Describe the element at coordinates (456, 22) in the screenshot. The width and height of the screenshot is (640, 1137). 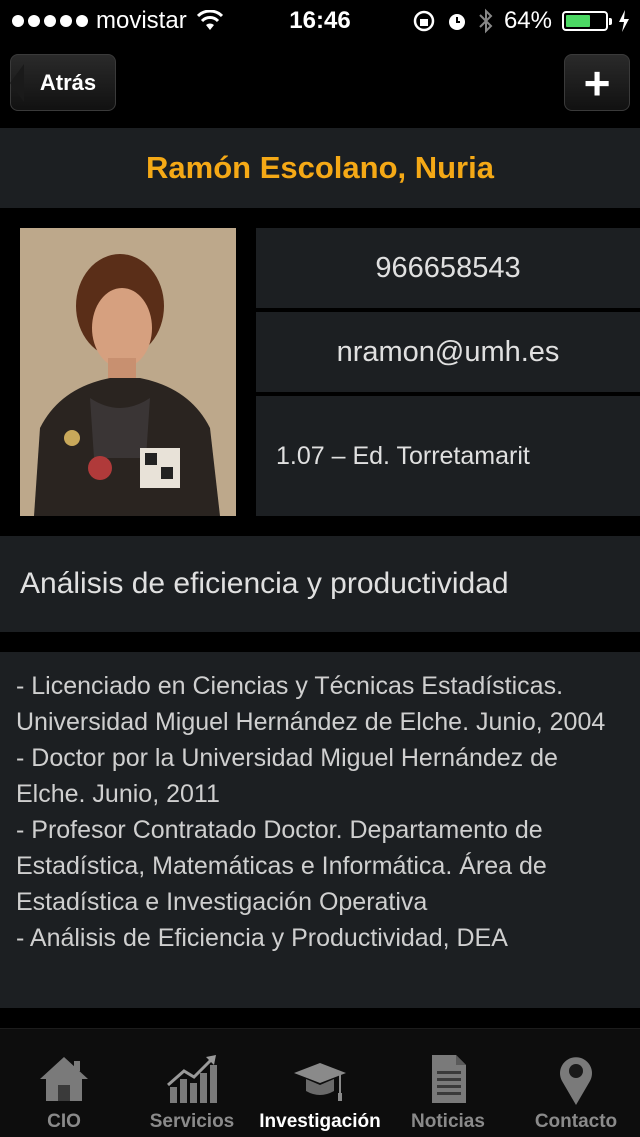
I see `alarm-icon` at that location.